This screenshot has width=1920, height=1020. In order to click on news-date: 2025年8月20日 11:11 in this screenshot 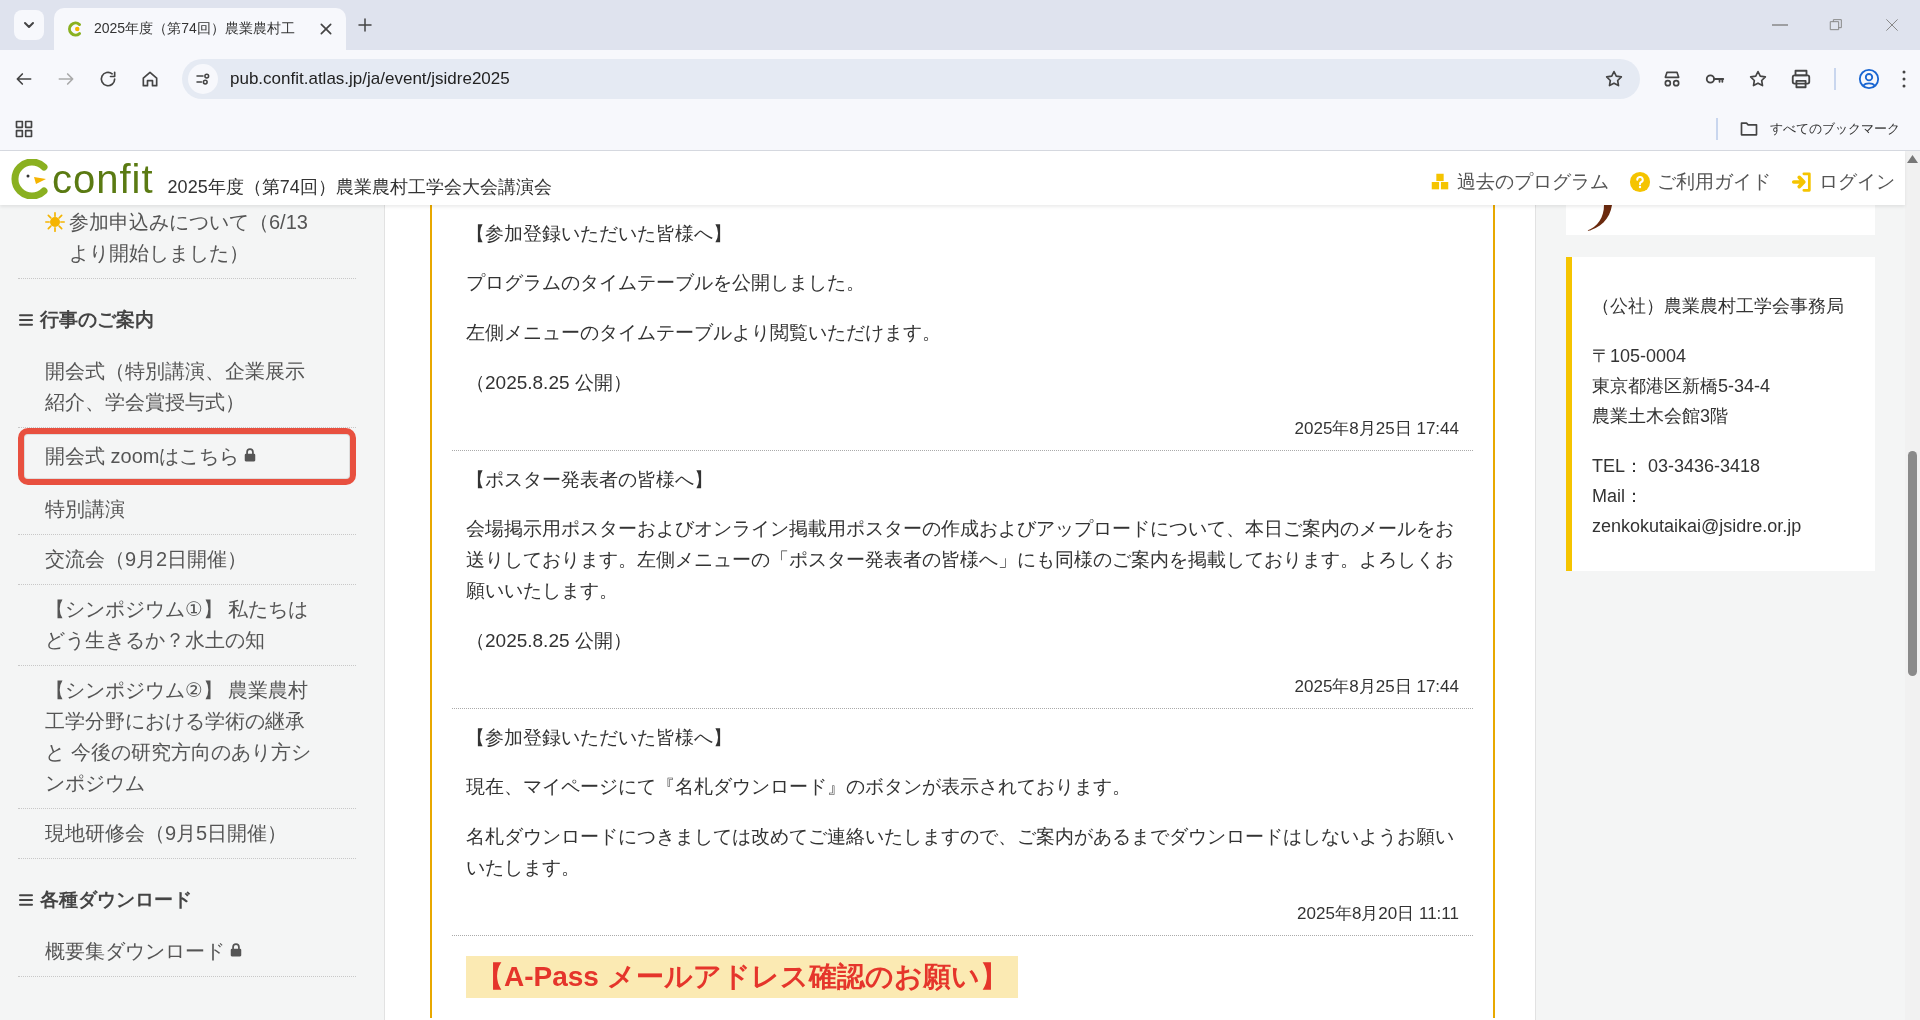, I will do `click(1377, 914)`.